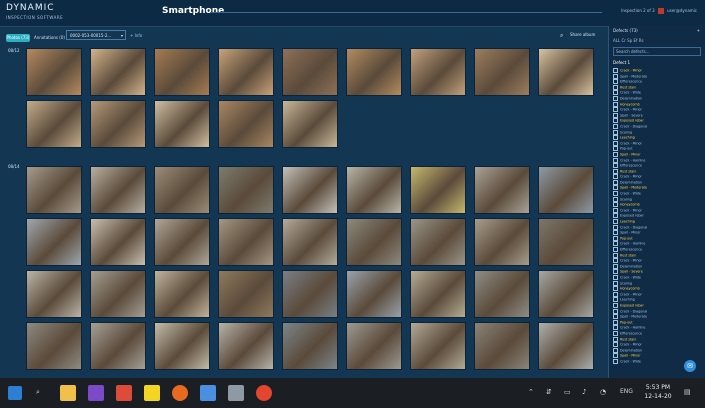  What do you see at coordinates (208, 393) in the screenshot?
I see `document-icon` at bounding box center [208, 393].